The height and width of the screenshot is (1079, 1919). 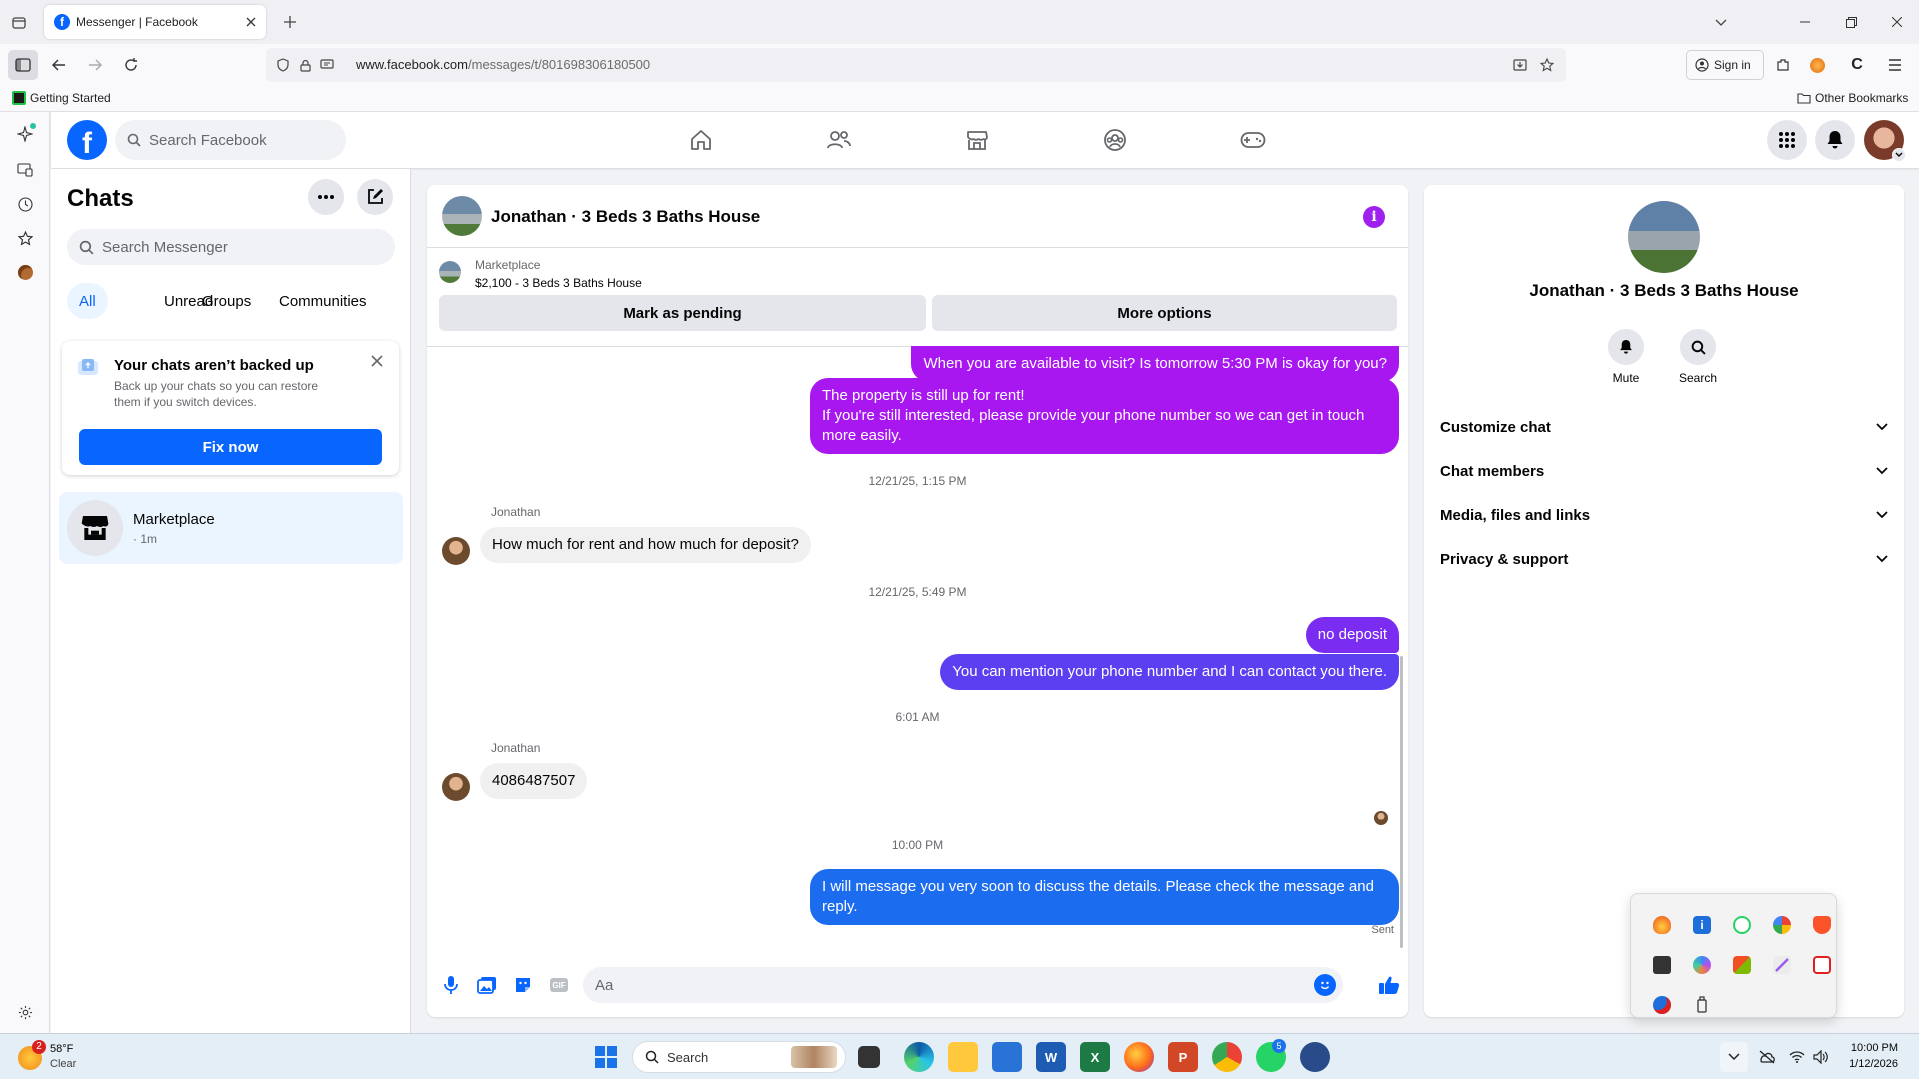 I want to click on customize-chat-section: Customize chat, so click(x=1664, y=427).